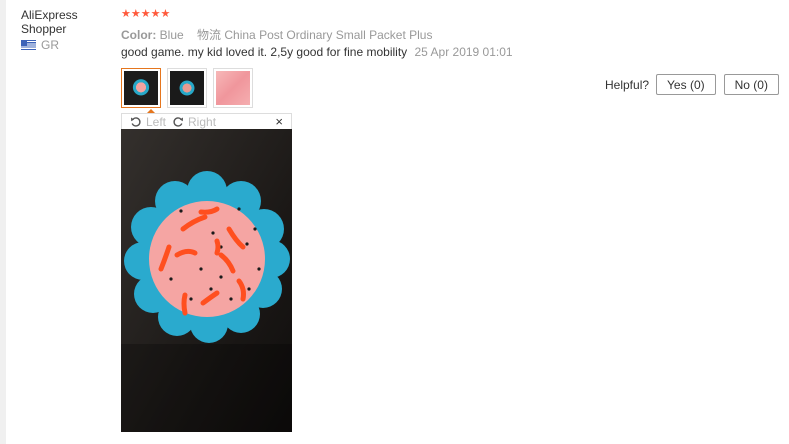 The image size is (789, 444). I want to click on rotate-right-button: Right, so click(194, 122).